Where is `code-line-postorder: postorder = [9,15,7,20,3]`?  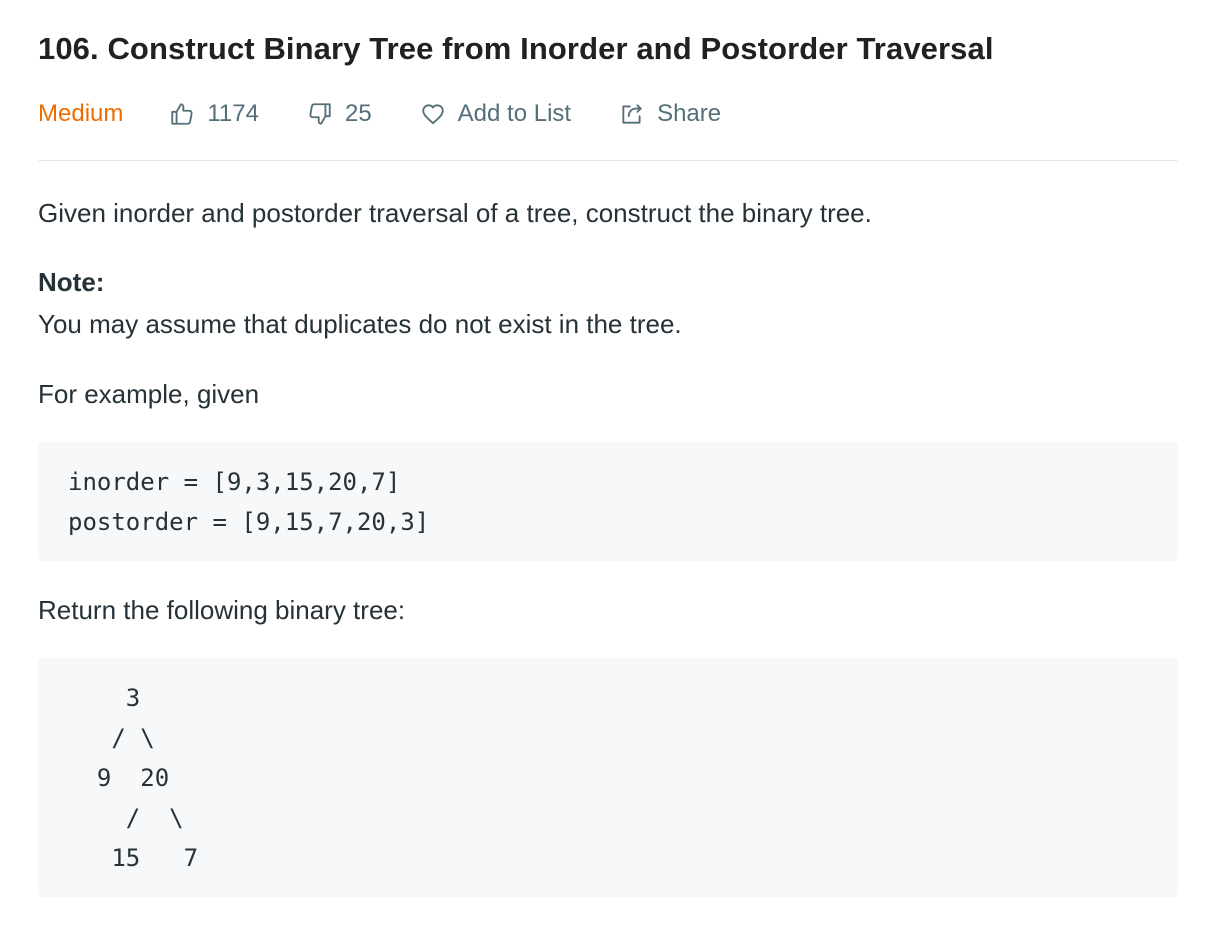
code-line-postorder: postorder = [9,15,7,20,3] is located at coordinates (249, 522).